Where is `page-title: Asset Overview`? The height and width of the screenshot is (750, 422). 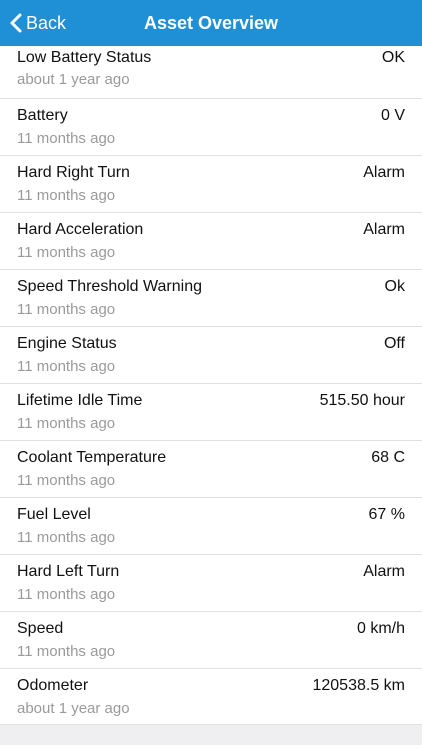 page-title: Asset Overview is located at coordinates (211, 22).